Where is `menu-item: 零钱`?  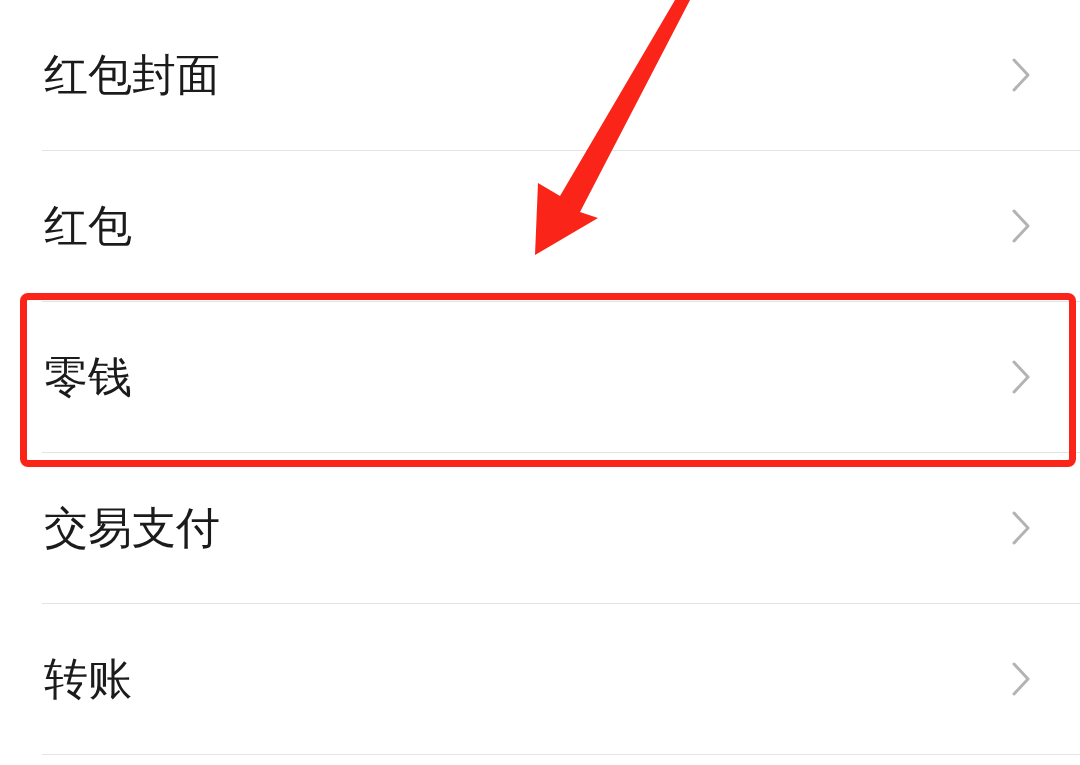
menu-item: 零钱 is located at coordinates (540, 377).